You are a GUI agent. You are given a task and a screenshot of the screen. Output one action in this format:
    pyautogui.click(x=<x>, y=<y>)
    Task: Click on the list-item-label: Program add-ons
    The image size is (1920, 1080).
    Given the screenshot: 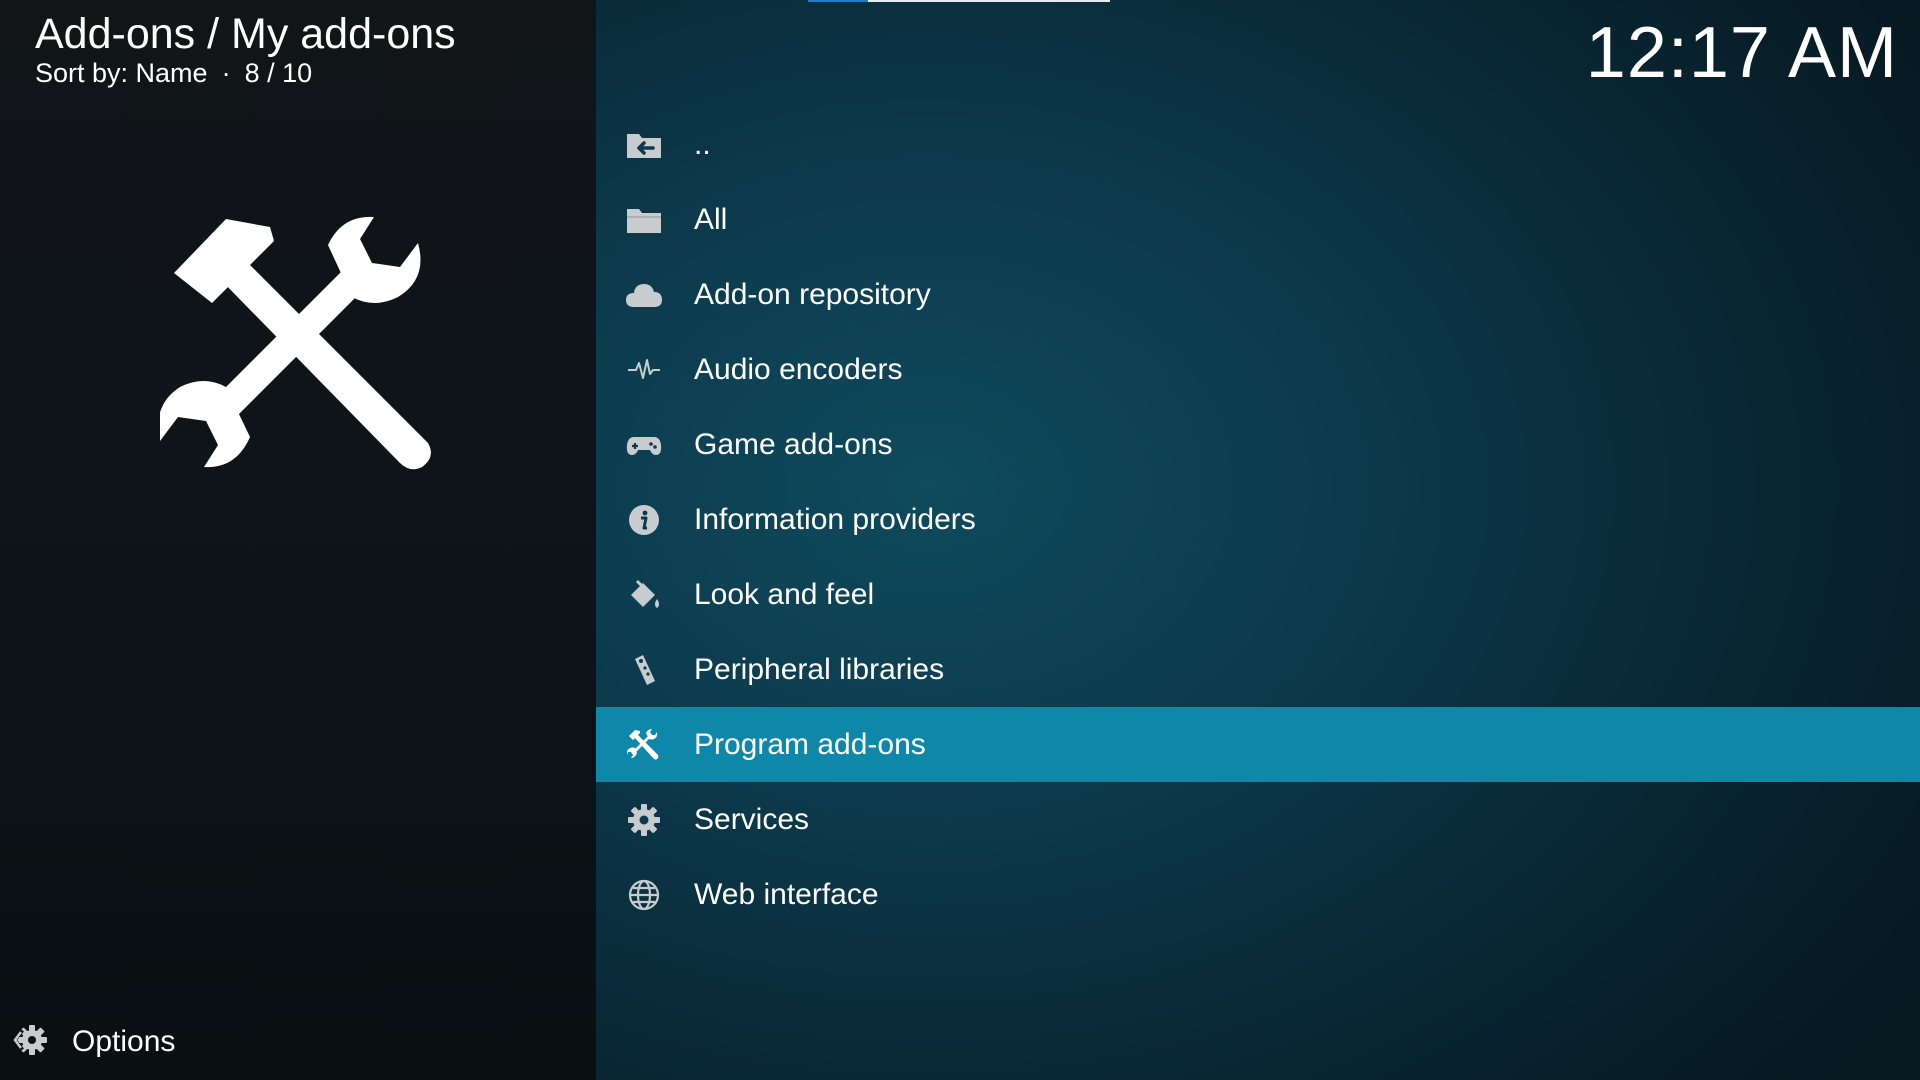 What is the action you would take?
    pyautogui.click(x=810, y=744)
    